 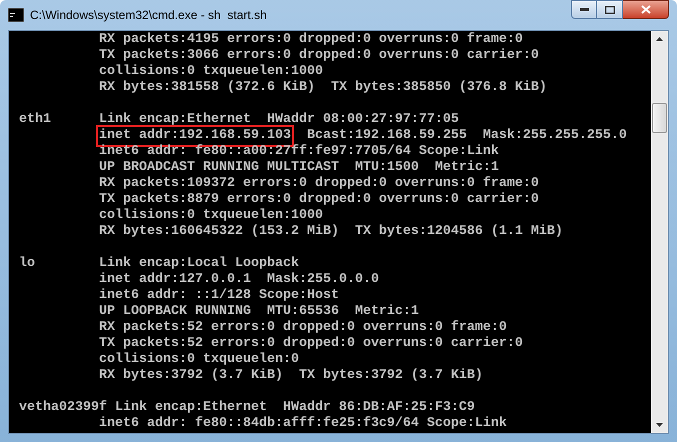 I want to click on console-line: Link encap:Local Loopback, so click(x=199, y=264).